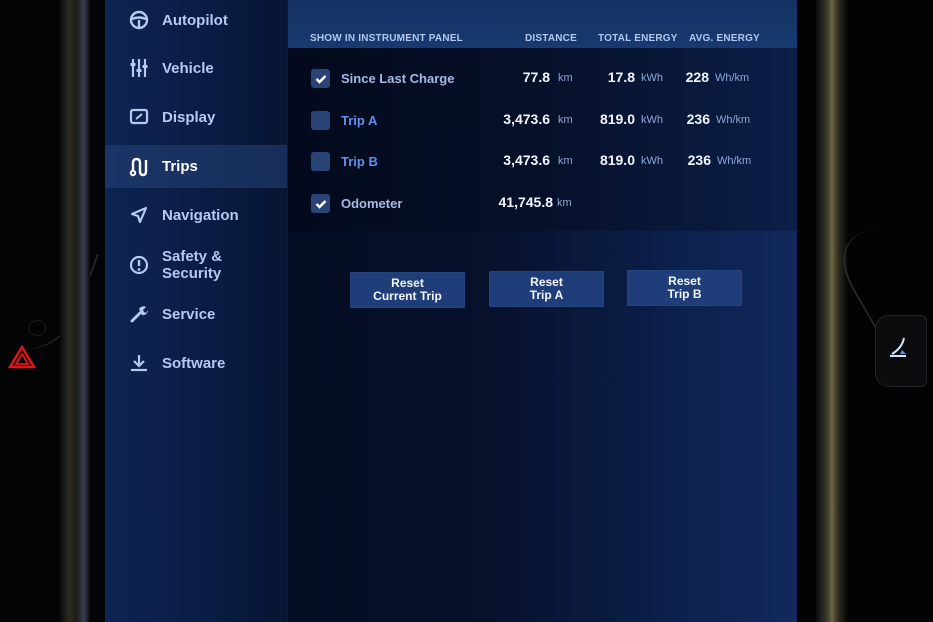 The image size is (933, 622). I want to click on reset-trip-b-button: Reset Trip B, so click(684, 288).